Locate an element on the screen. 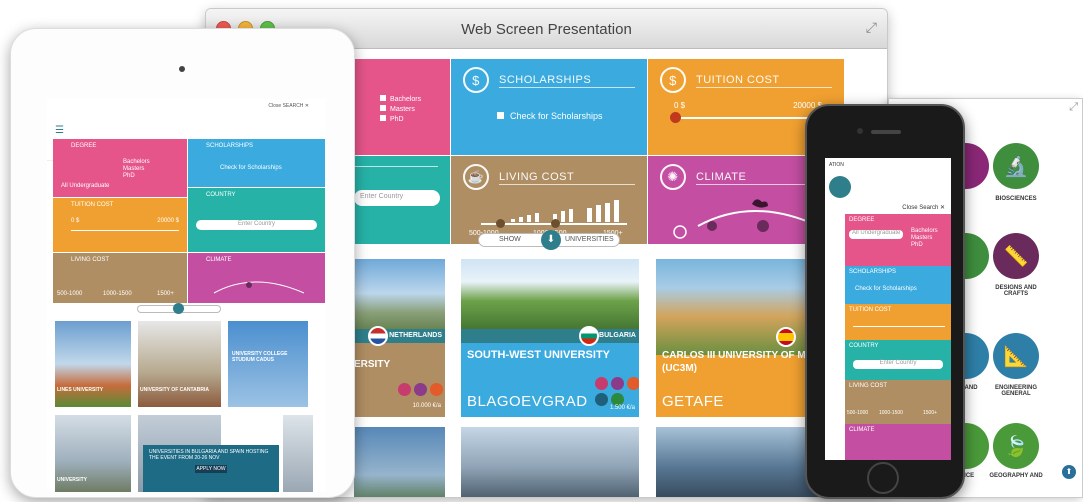 This screenshot has width=1083, height=502. degree-value: All Undergraduate is located at coordinates (85, 186).